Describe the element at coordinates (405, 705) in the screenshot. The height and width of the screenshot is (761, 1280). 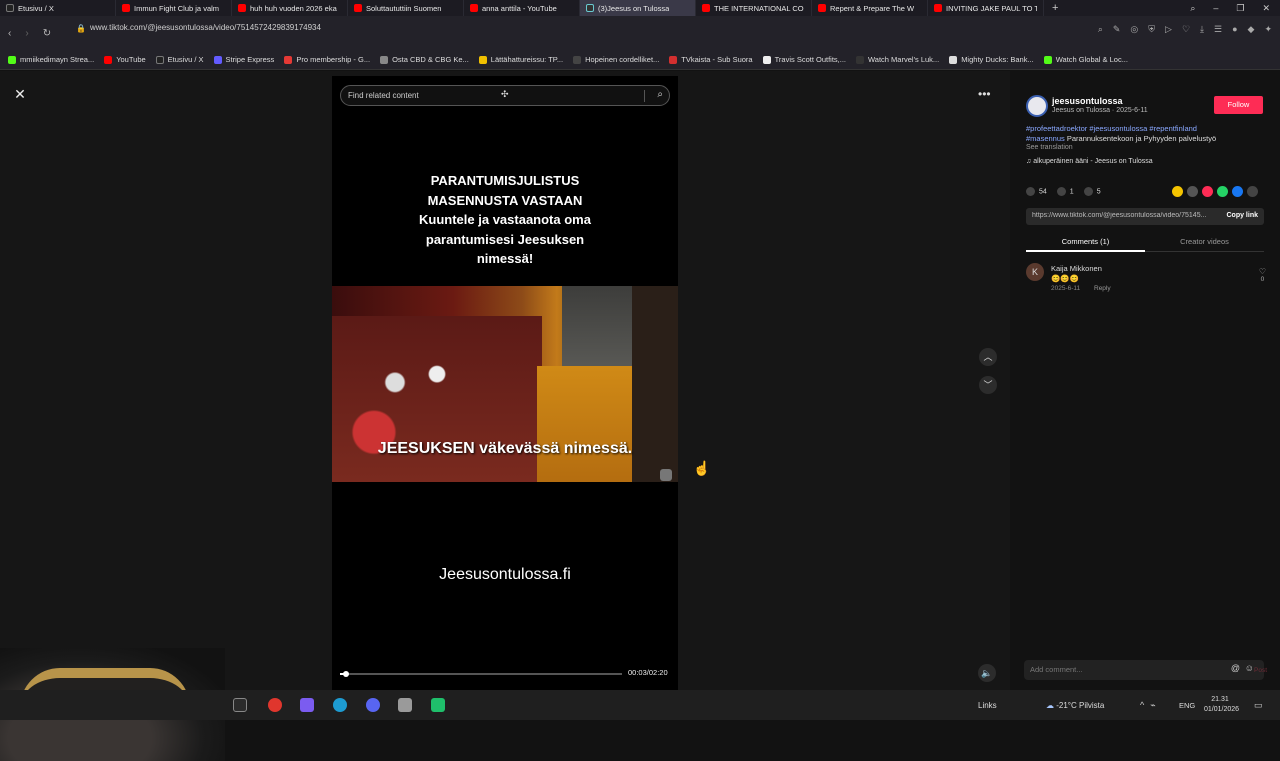
I see `settings-icon` at that location.